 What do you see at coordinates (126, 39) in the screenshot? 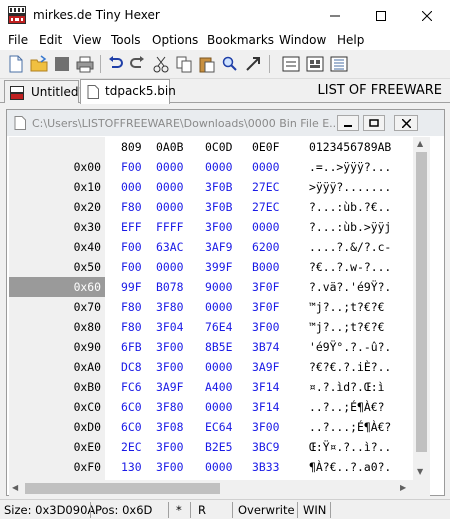
I see `menu-tools: Tools` at bounding box center [126, 39].